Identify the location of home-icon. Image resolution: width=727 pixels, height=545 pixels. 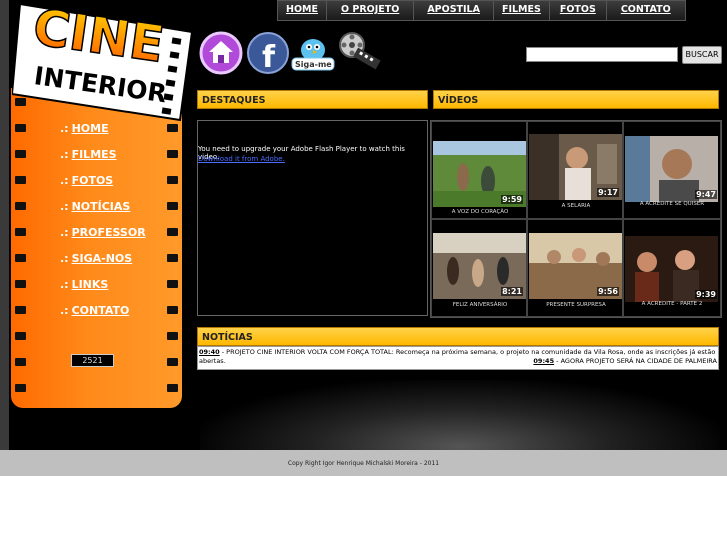
(221, 53).